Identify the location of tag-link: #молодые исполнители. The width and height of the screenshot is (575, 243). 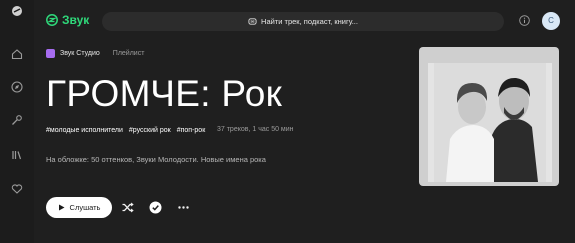
(84, 130).